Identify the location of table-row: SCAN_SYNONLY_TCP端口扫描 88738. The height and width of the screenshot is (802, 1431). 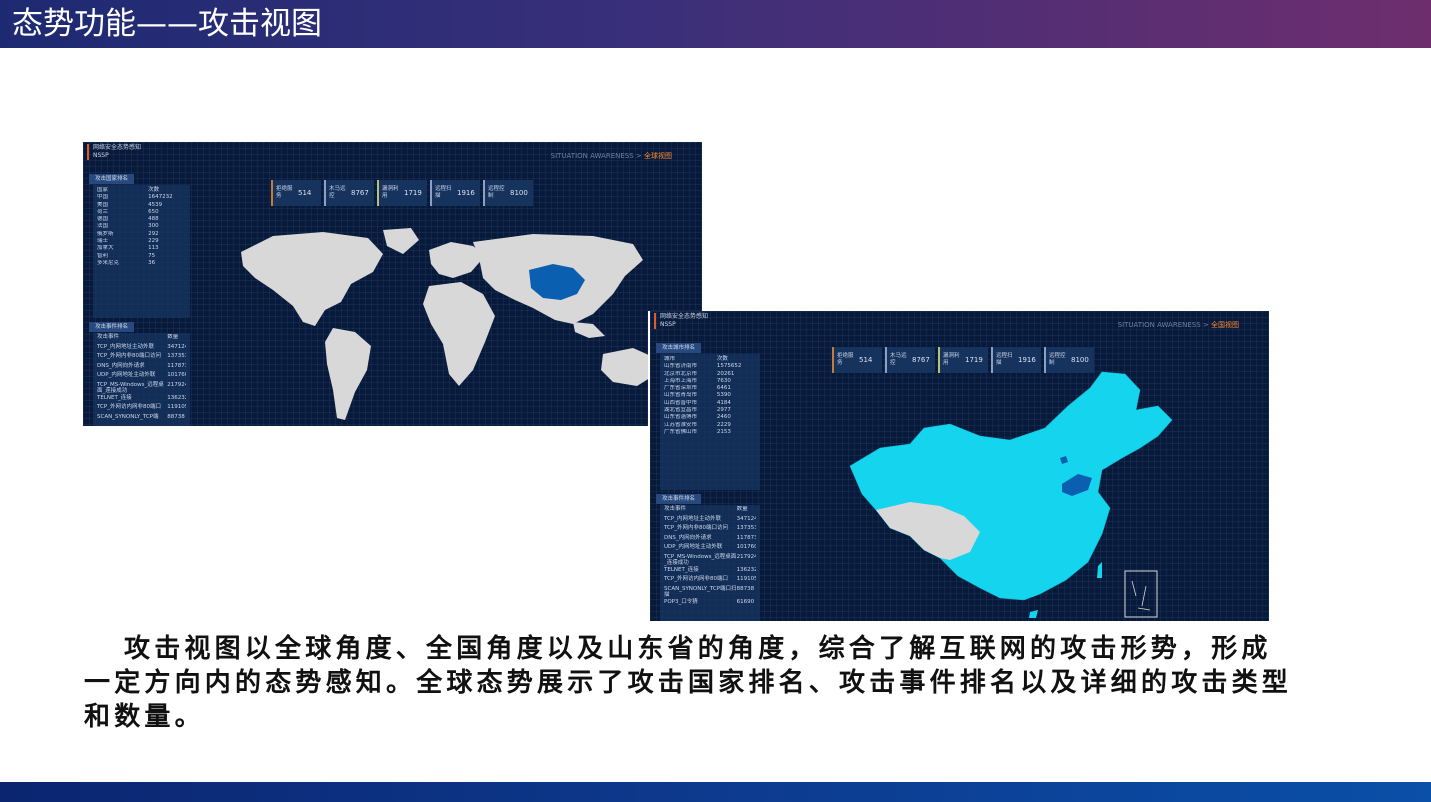
(710, 592).